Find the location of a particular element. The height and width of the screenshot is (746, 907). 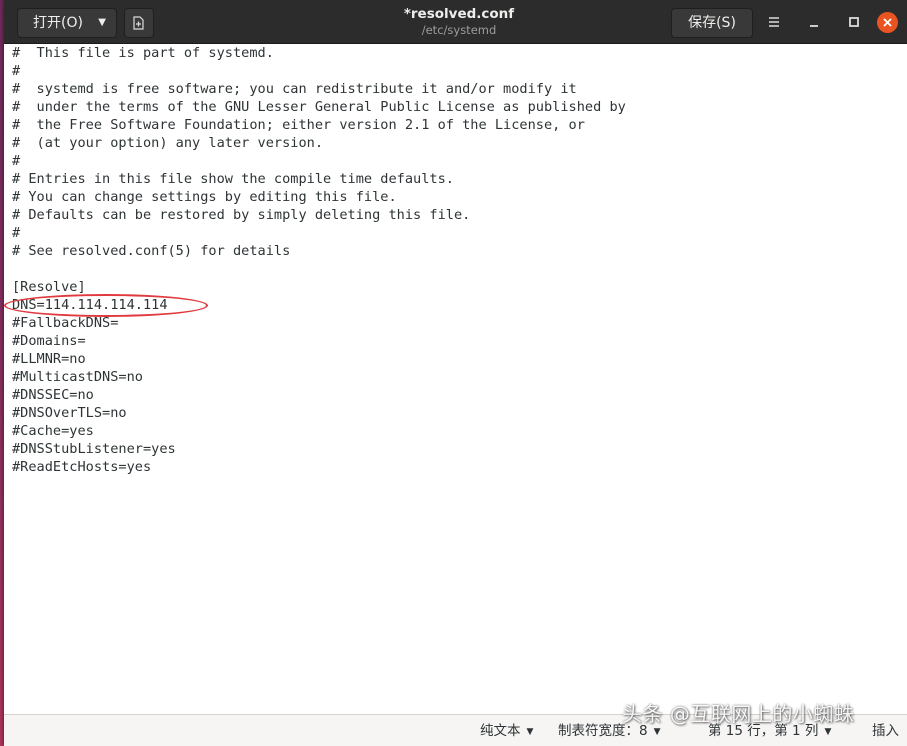

code-line: #ReadEtcHosts=yes is located at coordinates (452, 467).